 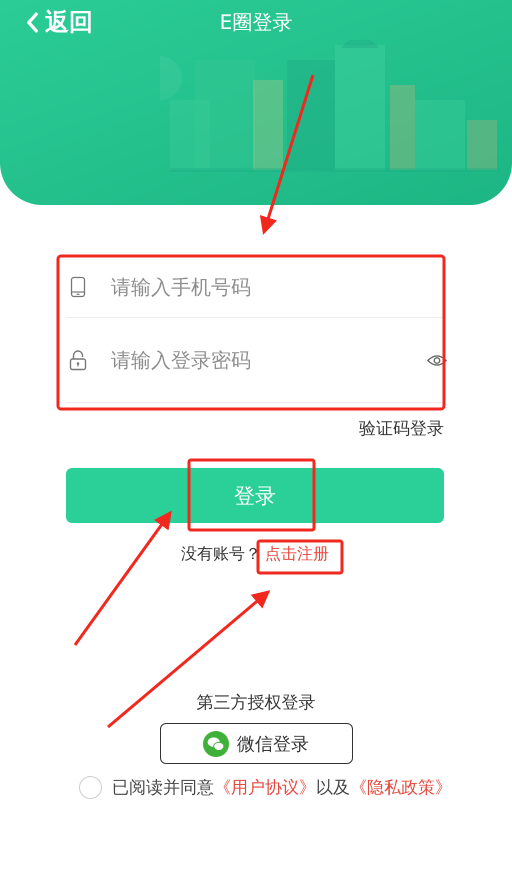 What do you see at coordinates (267, 360) in the screenshot?
I see `input-field: 请输入登录密码` at bounding box center [267, 360].